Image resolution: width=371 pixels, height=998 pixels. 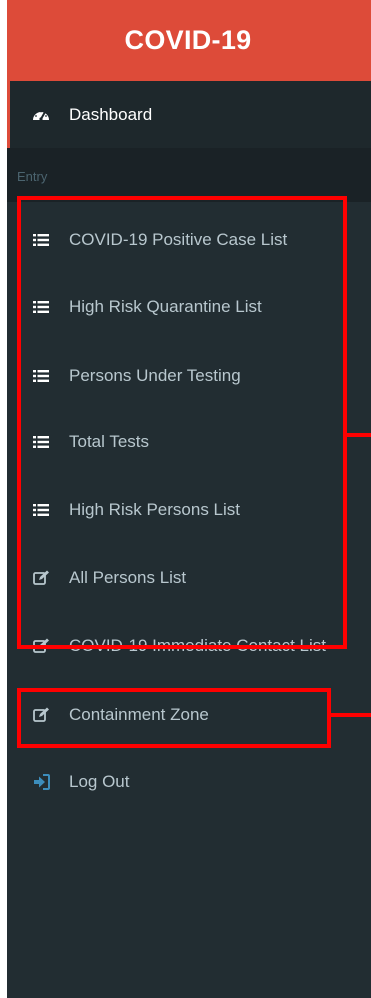 What do you see at coordinates (111, 114) in the screenshot?
I see `sidebar-item-label: Dashboard` at bounding box center [111, 114].